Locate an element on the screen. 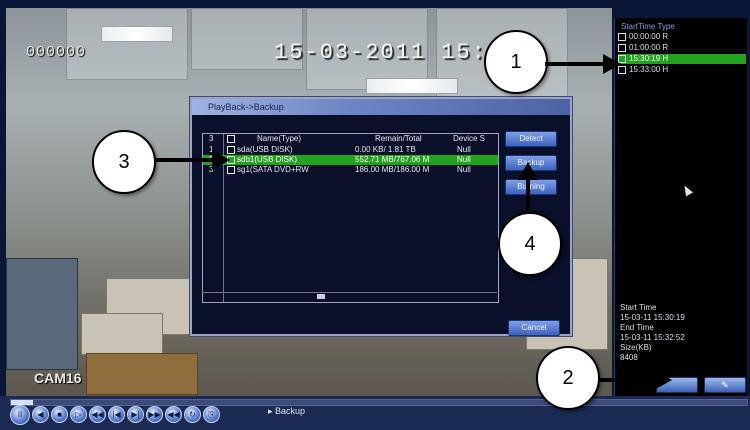 This screenshot has width=750, height=430. prev-file-icon: |◀ is located at coordinates (116, 414).